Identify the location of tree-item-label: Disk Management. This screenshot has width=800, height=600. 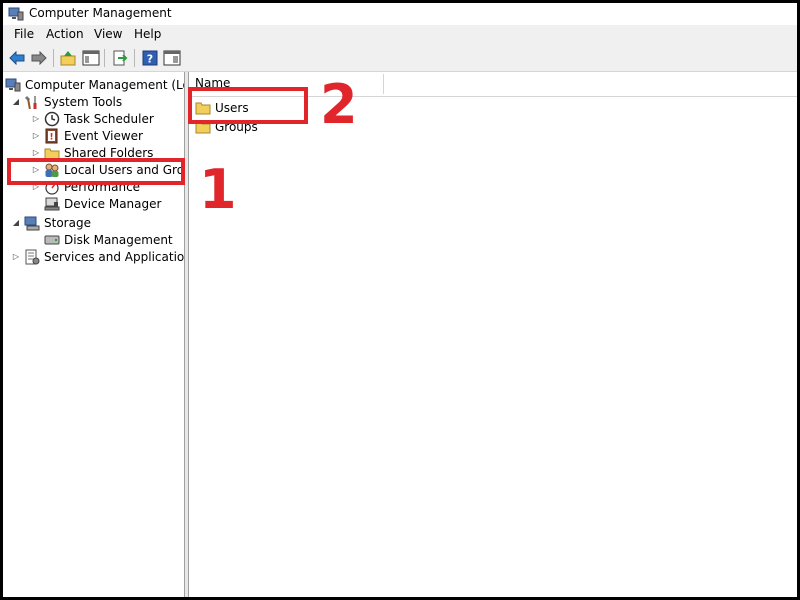
(118, 239).